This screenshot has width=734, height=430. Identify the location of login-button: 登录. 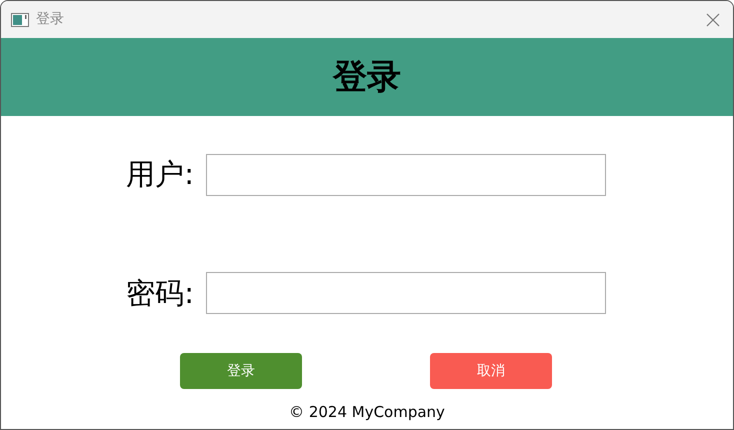
(241, 371).